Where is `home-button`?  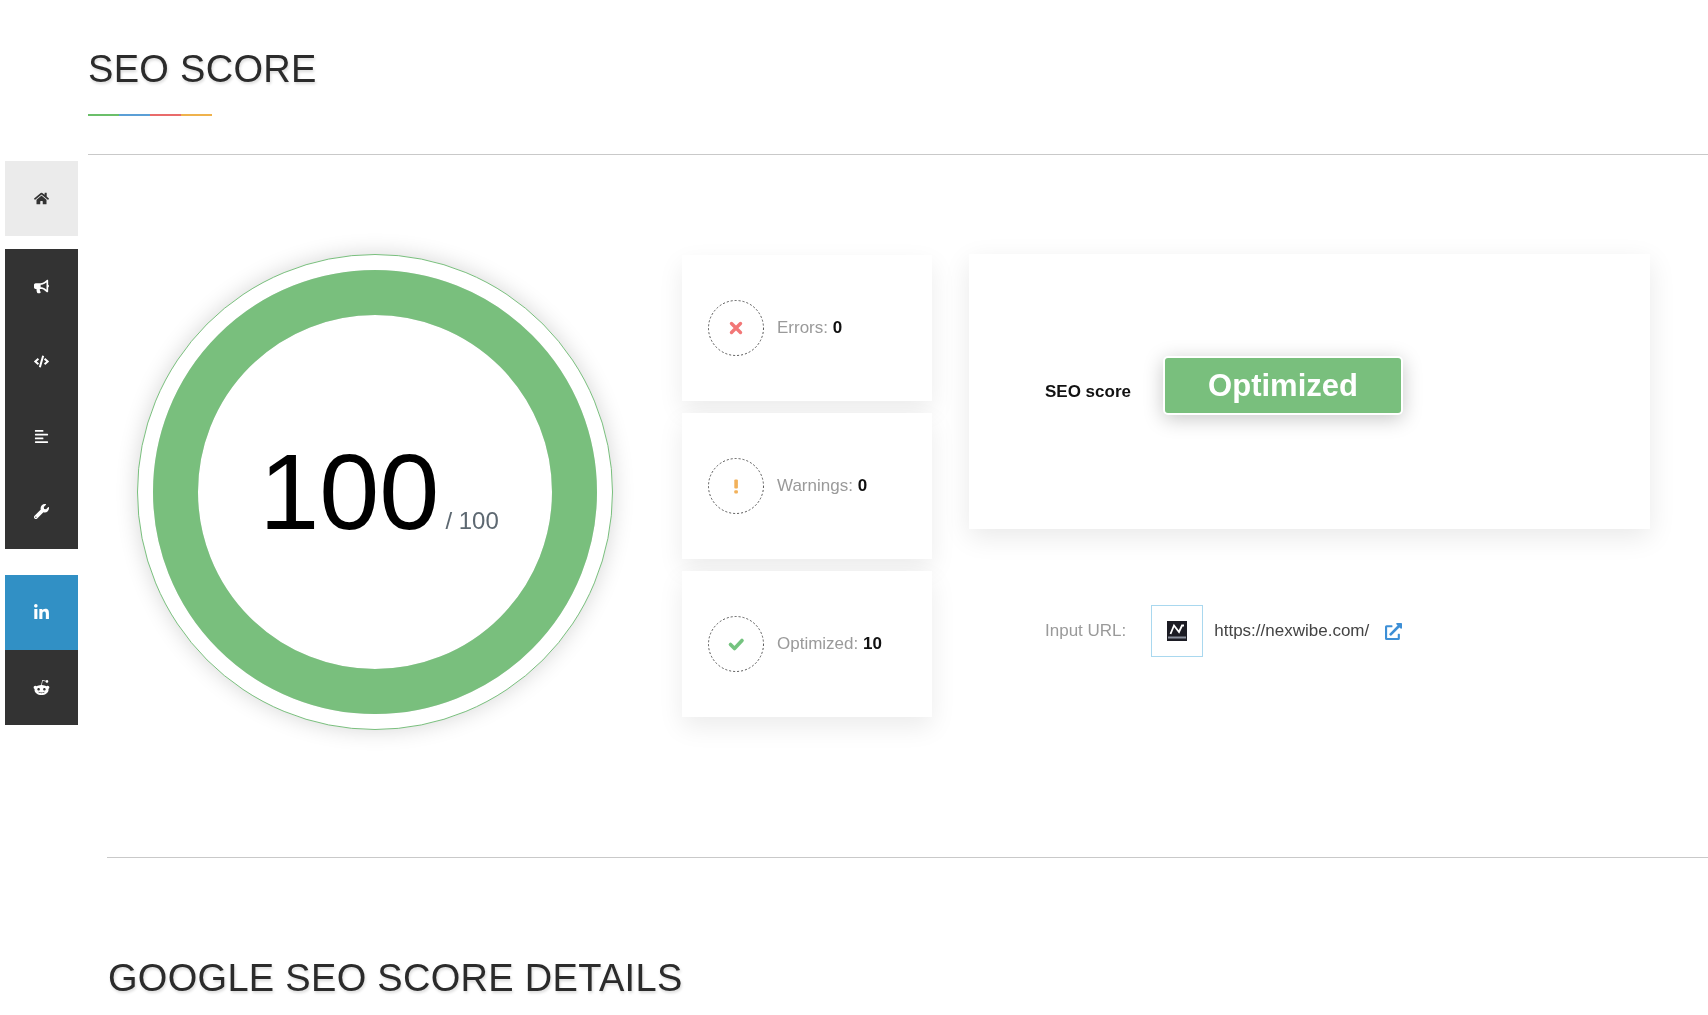
home-button is located at coordinates (41, 198).